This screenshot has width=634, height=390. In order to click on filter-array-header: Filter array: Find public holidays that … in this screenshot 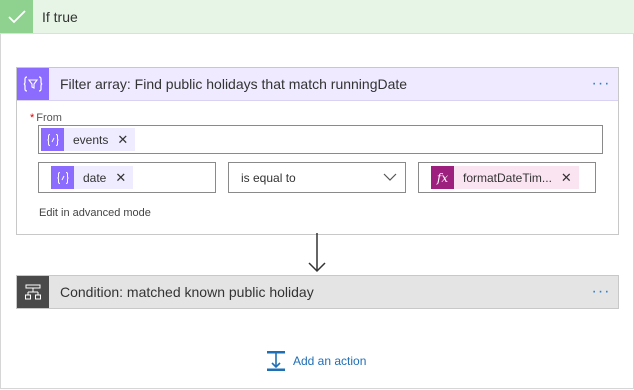, I will do `click(317, 84)`.